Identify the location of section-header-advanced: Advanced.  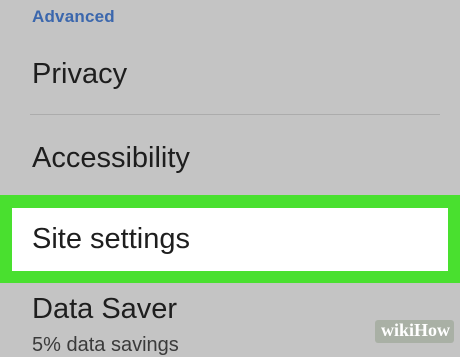
(73, 16).